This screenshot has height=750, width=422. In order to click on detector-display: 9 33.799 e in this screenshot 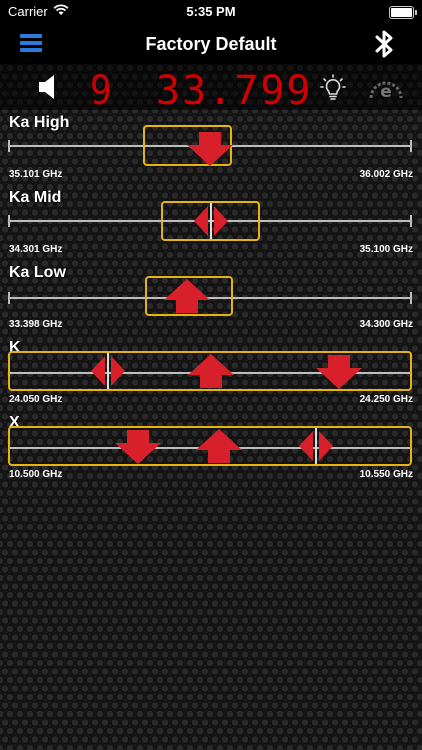, I will do `click(211, 89)`.